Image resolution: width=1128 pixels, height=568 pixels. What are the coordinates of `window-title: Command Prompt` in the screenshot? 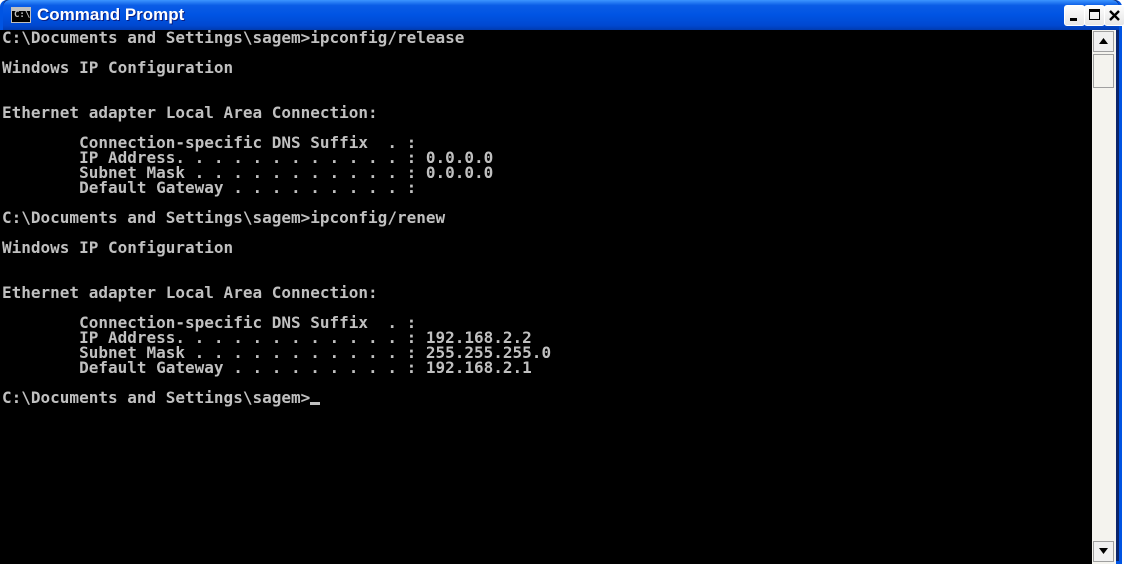 It's located at (111, 14).